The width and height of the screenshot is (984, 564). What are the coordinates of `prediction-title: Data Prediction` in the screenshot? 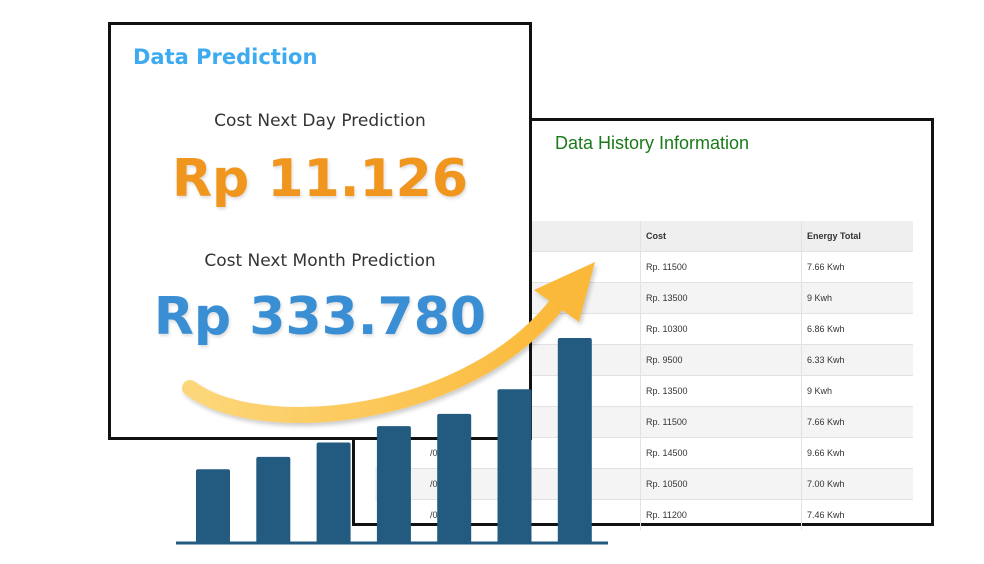 It's located at (225, 57).